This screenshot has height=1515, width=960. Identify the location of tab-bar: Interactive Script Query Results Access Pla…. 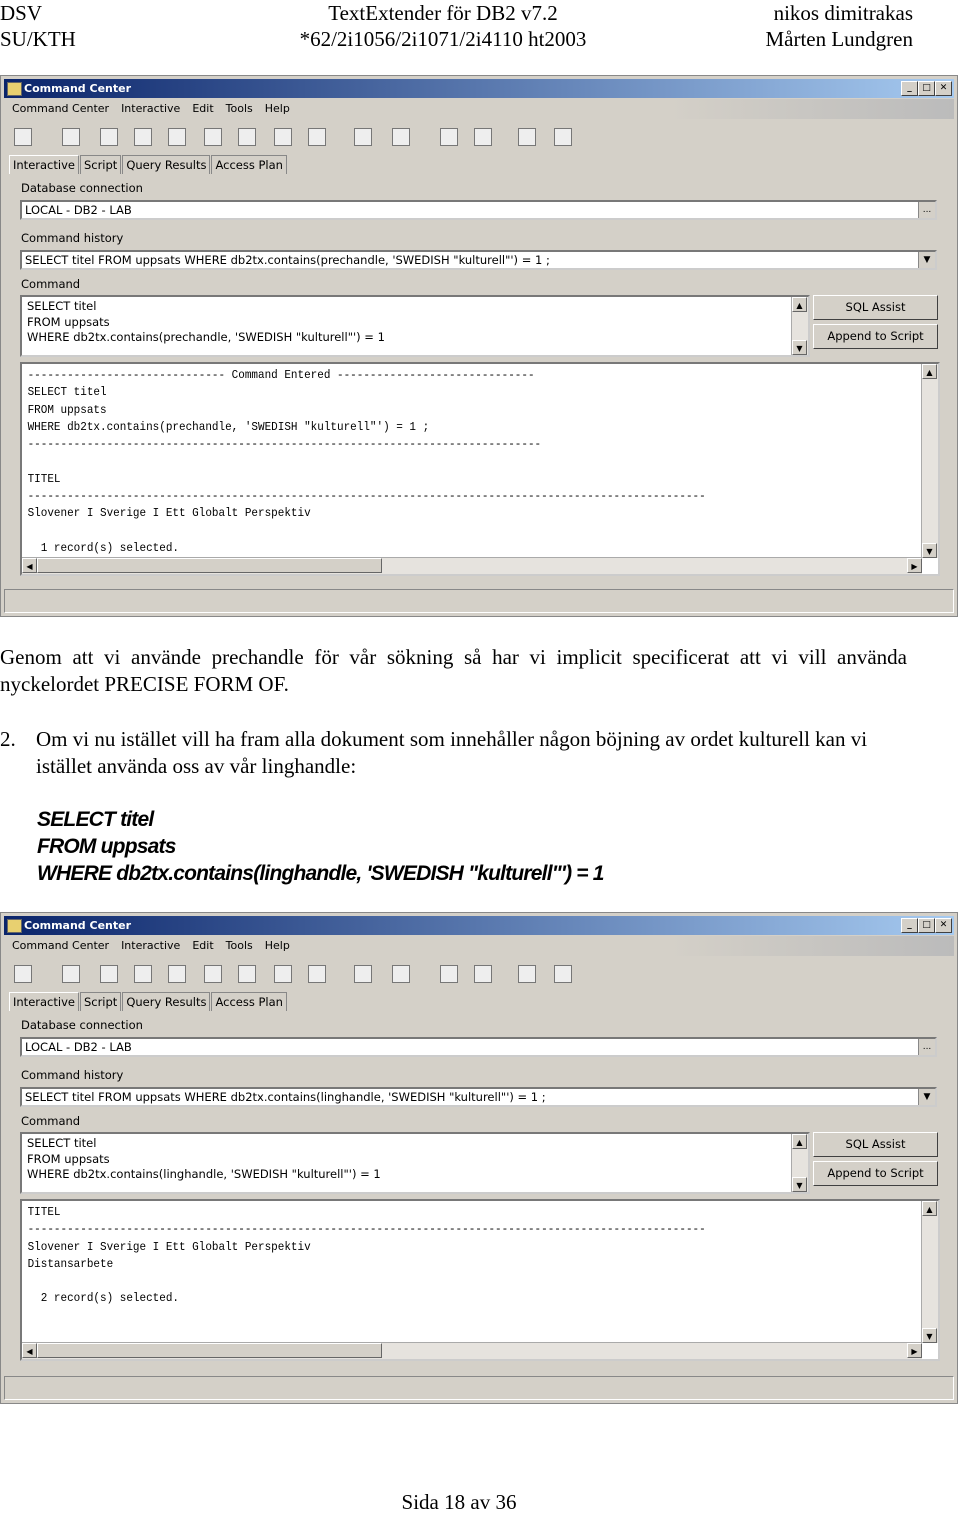
(148, 1002).